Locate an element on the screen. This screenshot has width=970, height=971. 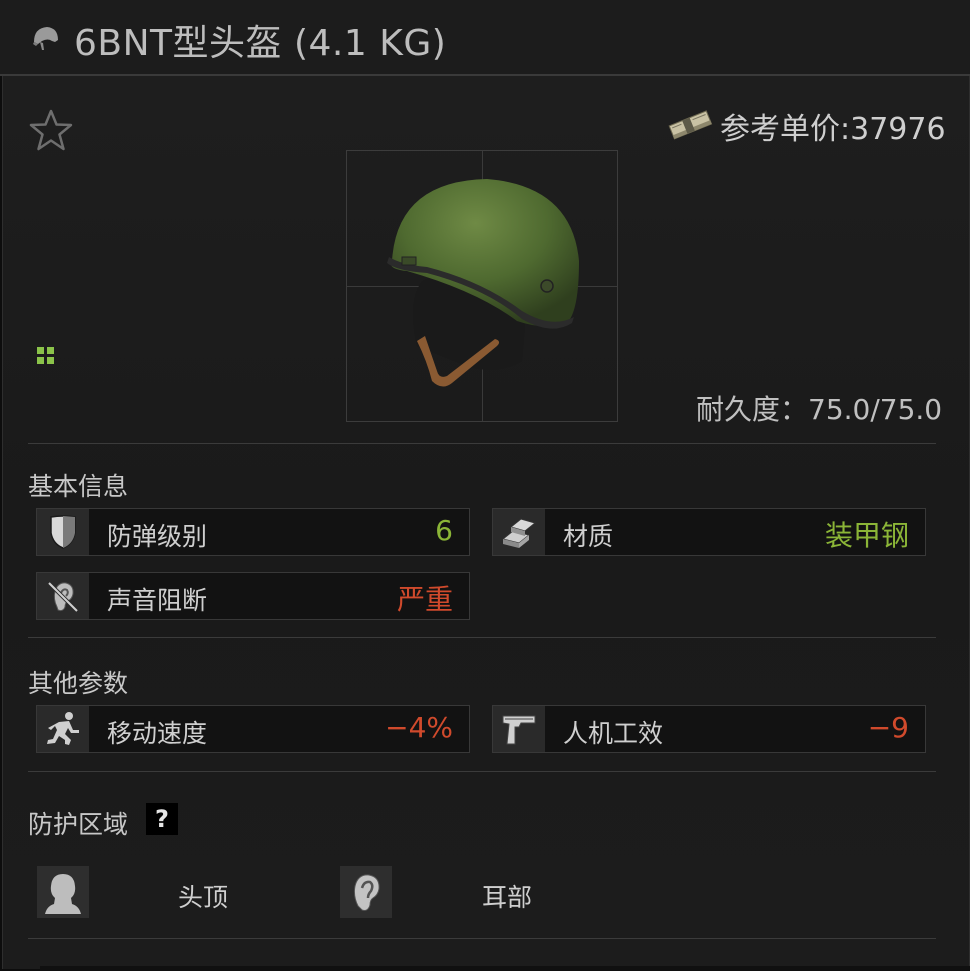
sound-block-ear-icon is located at coordinates (63, 597).